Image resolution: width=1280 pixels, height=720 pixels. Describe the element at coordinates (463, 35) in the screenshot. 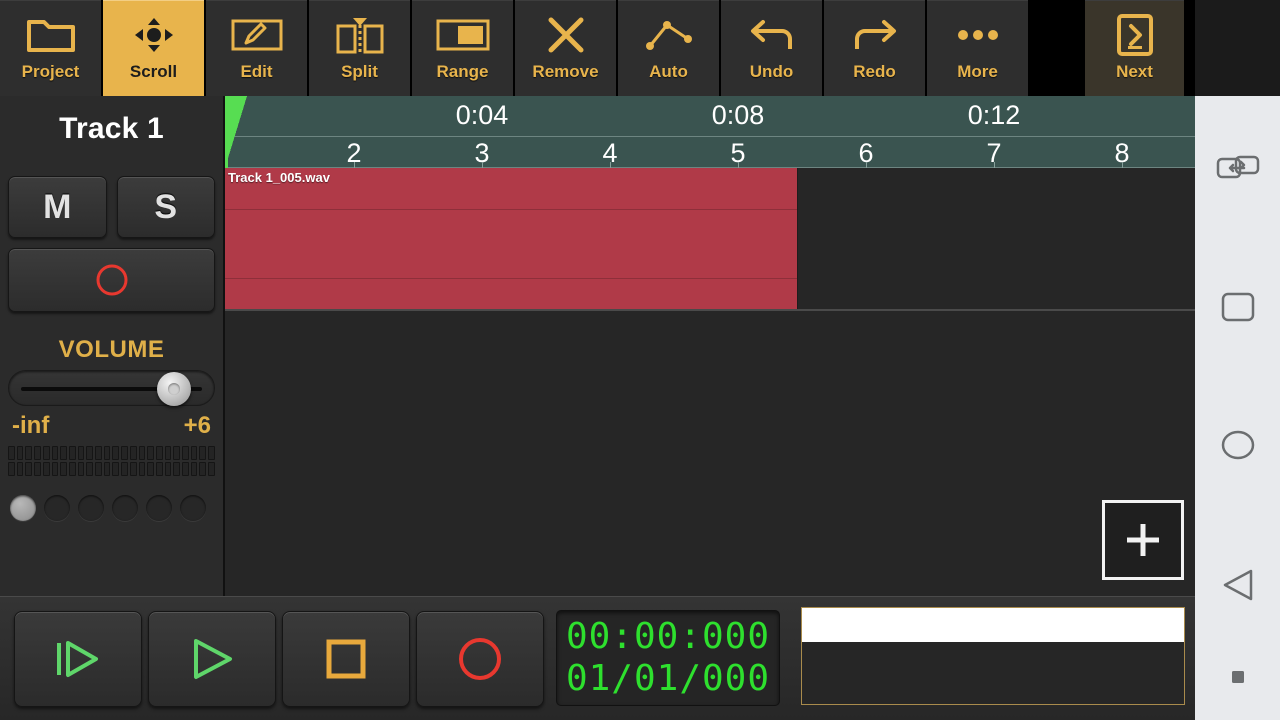

I see `range-select-icon` at that location.